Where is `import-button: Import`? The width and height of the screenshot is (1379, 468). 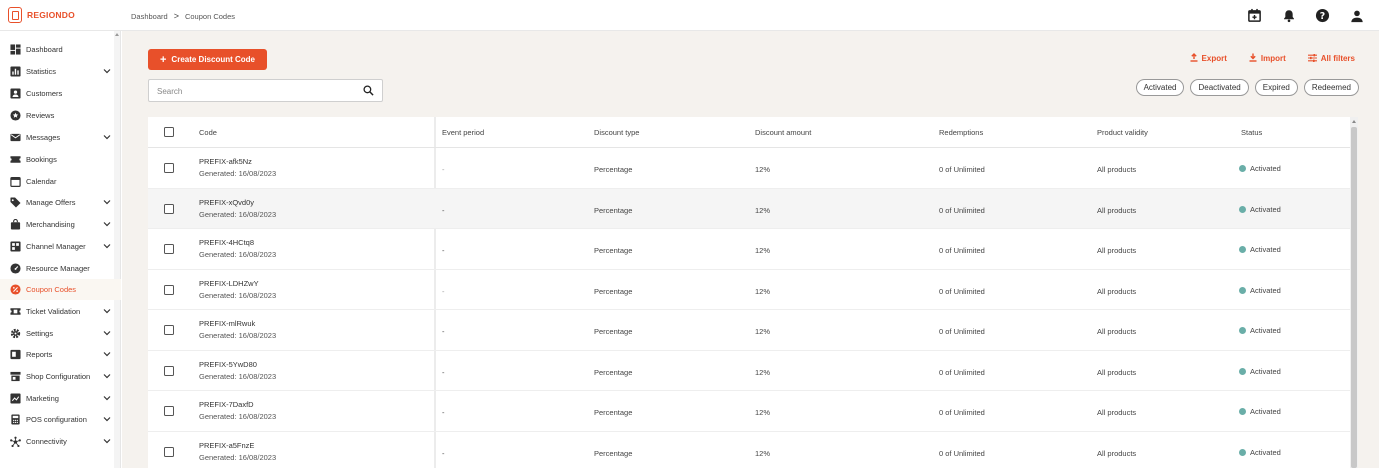 import-button: Import is located at coordinates (1267, 58).